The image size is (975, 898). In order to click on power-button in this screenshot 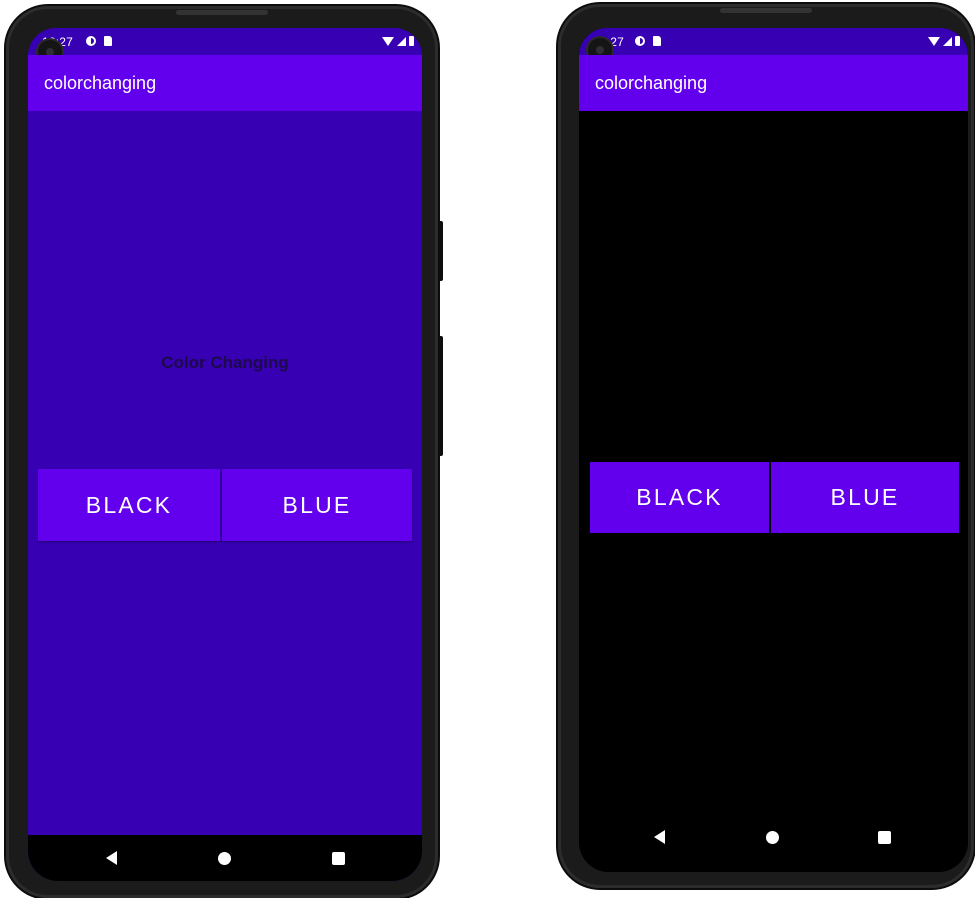, I will do `click(440, 396)`.